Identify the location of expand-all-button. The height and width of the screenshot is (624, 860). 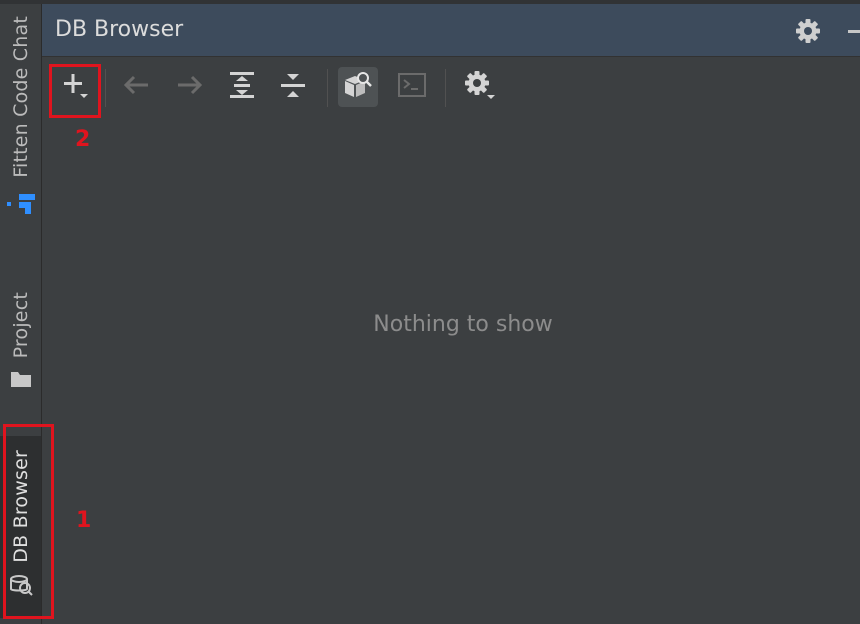
(242, 87).